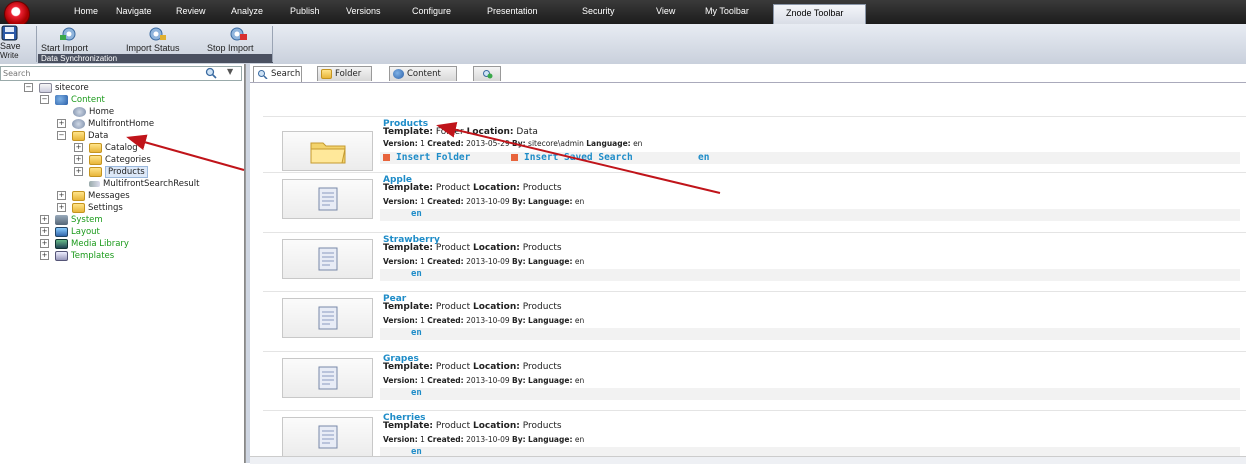 This screenshot has height=464, width=1246. Describe the element at coordinates (191, 11) in the screenshot. I see `menu-tab-review: Review` at that location.